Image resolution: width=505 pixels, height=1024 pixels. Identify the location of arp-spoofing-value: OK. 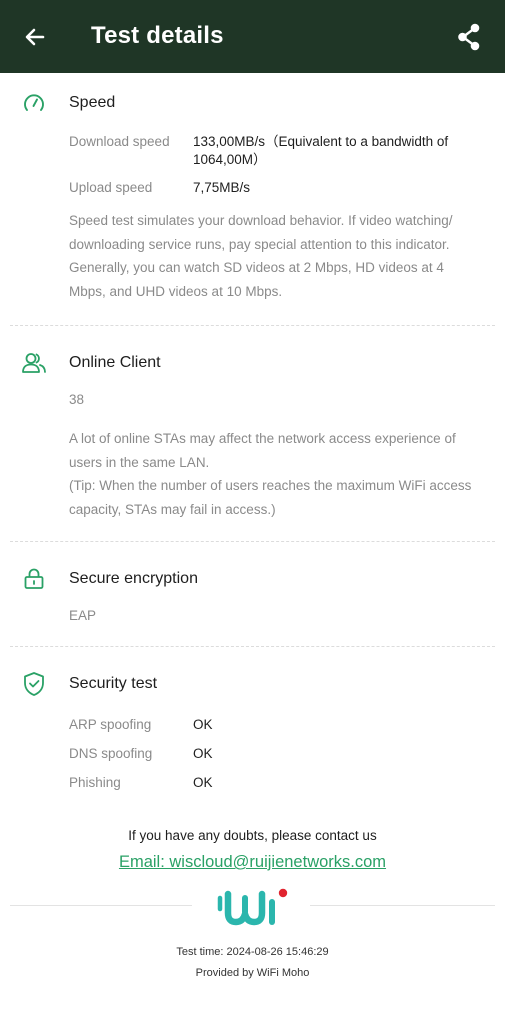
(203, 724).